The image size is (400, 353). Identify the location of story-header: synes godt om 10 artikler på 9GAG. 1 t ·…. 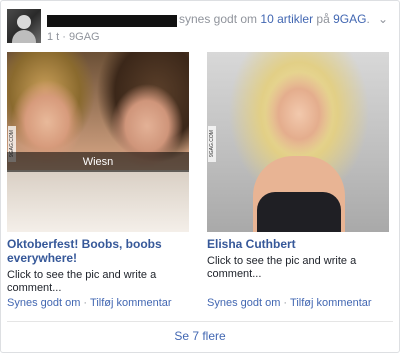
(200, 27).